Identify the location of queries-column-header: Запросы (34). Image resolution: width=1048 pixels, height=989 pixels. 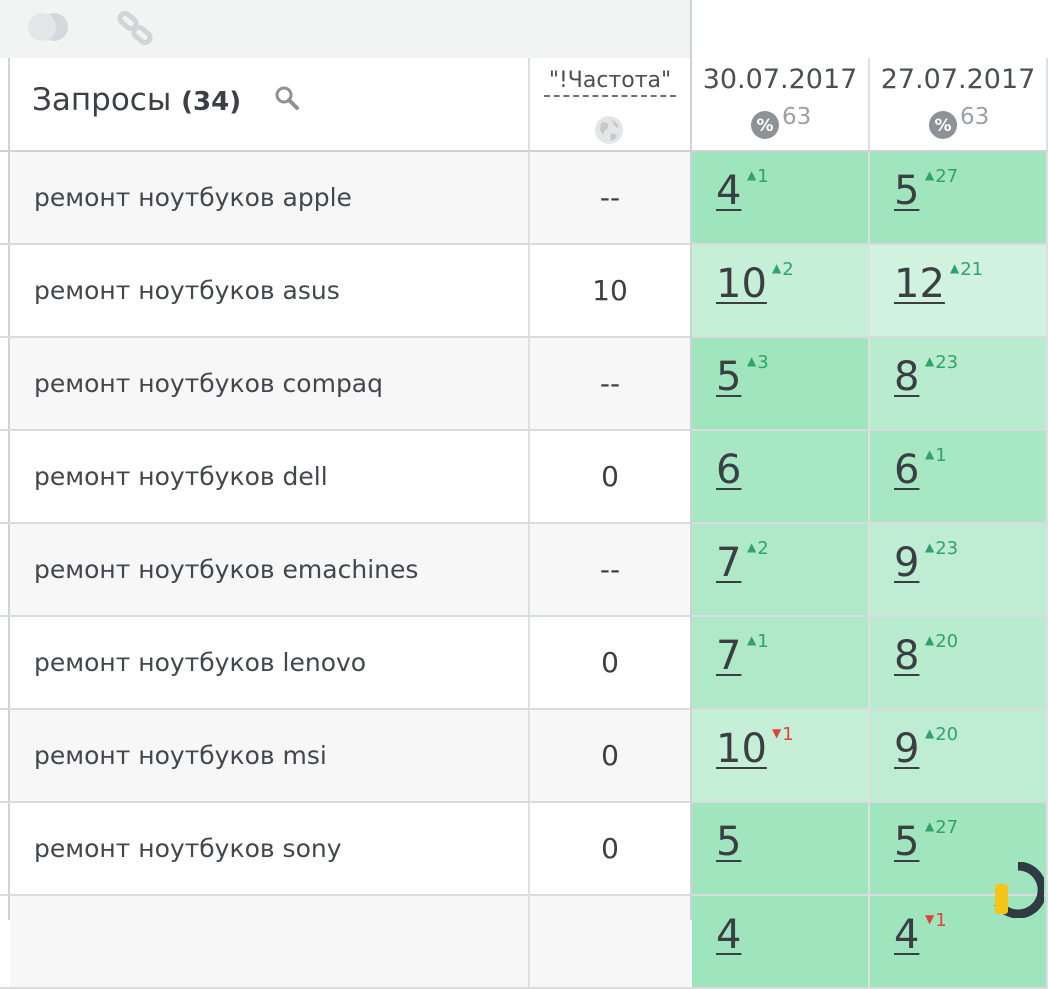
(270, 104).